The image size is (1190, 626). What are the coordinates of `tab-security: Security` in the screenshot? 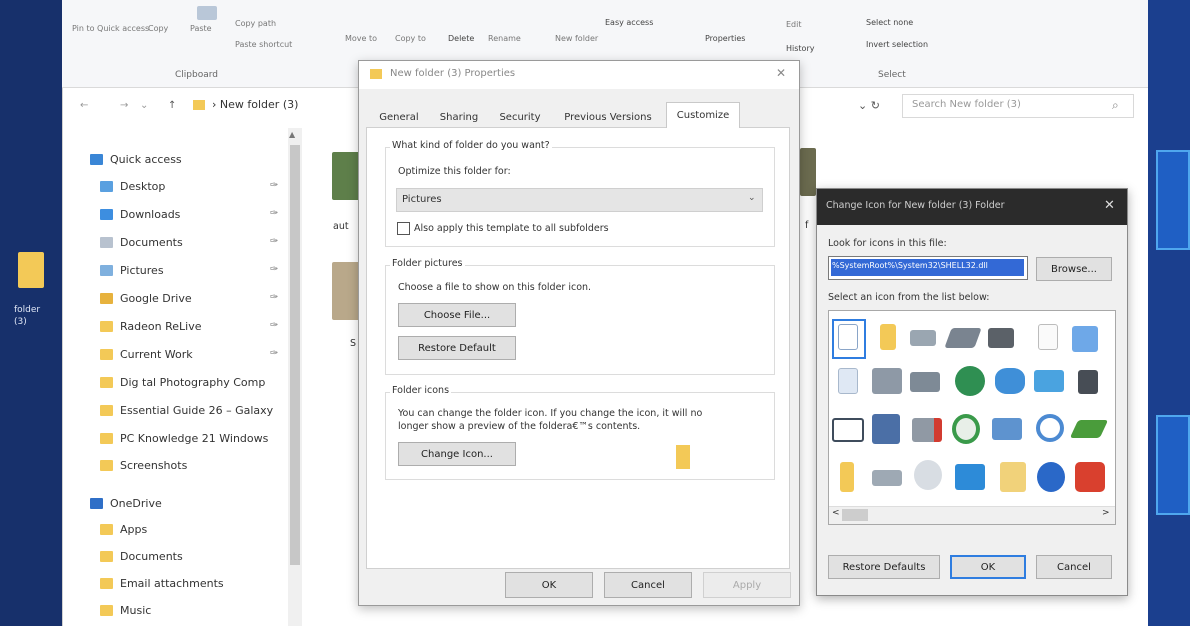 It's located at (520, 117).